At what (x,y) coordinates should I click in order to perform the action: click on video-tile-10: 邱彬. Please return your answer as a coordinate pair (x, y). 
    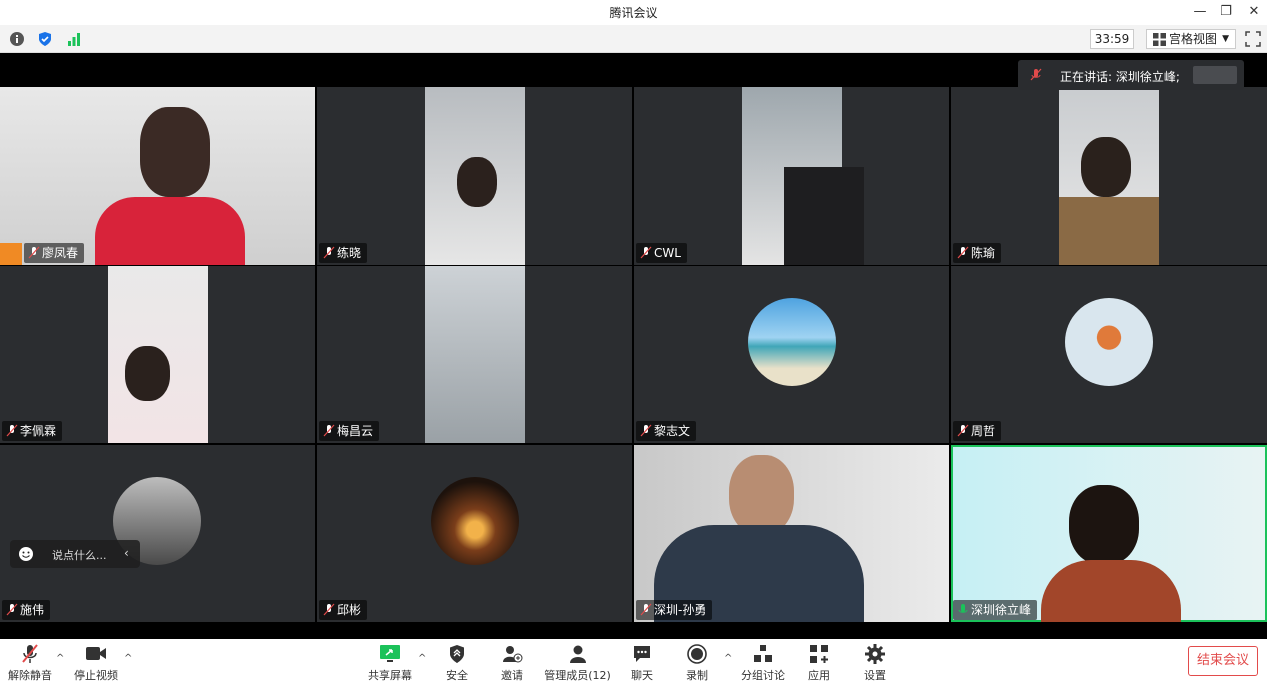
    Looking at the image, I should click on (474, 533).